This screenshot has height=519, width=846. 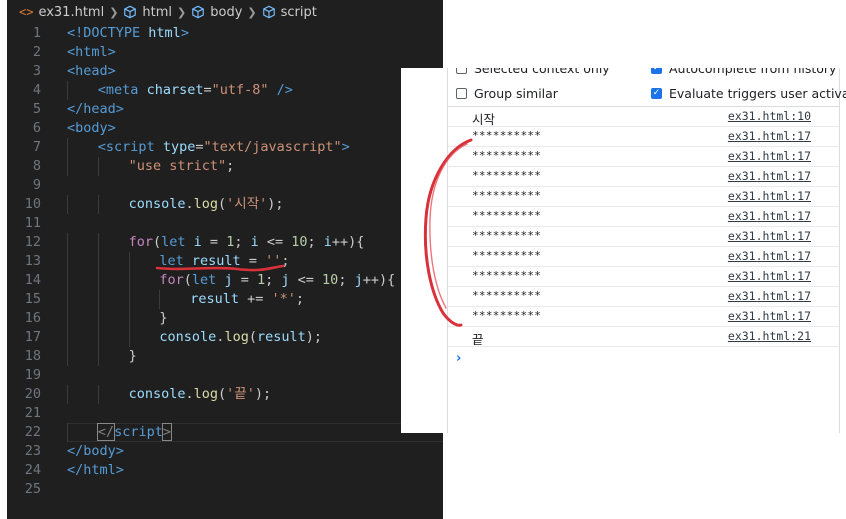 I want to click on evaluate-triggers-checkbox: ✓, so click(x=656, y=93).